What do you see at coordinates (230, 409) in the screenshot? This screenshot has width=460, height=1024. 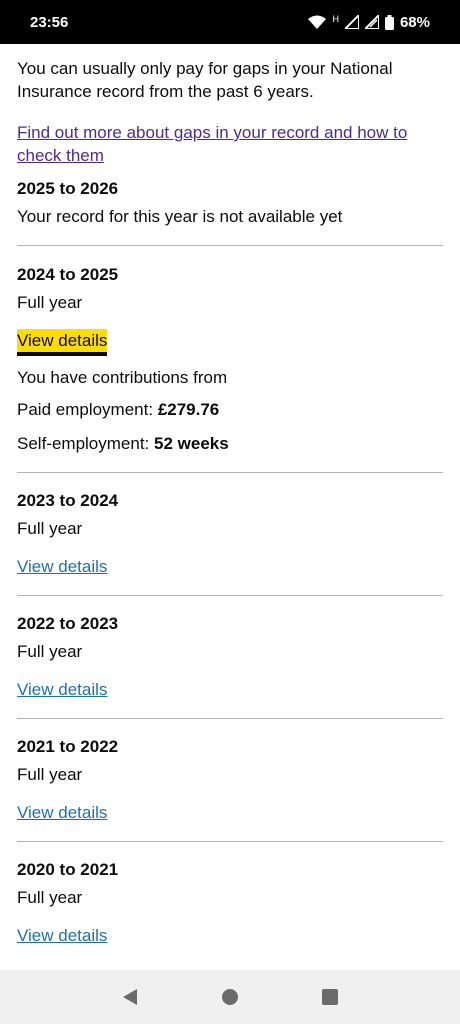 I see `paid-employment-row: Paid employment: £279.76` at bounding box center [230, 409].